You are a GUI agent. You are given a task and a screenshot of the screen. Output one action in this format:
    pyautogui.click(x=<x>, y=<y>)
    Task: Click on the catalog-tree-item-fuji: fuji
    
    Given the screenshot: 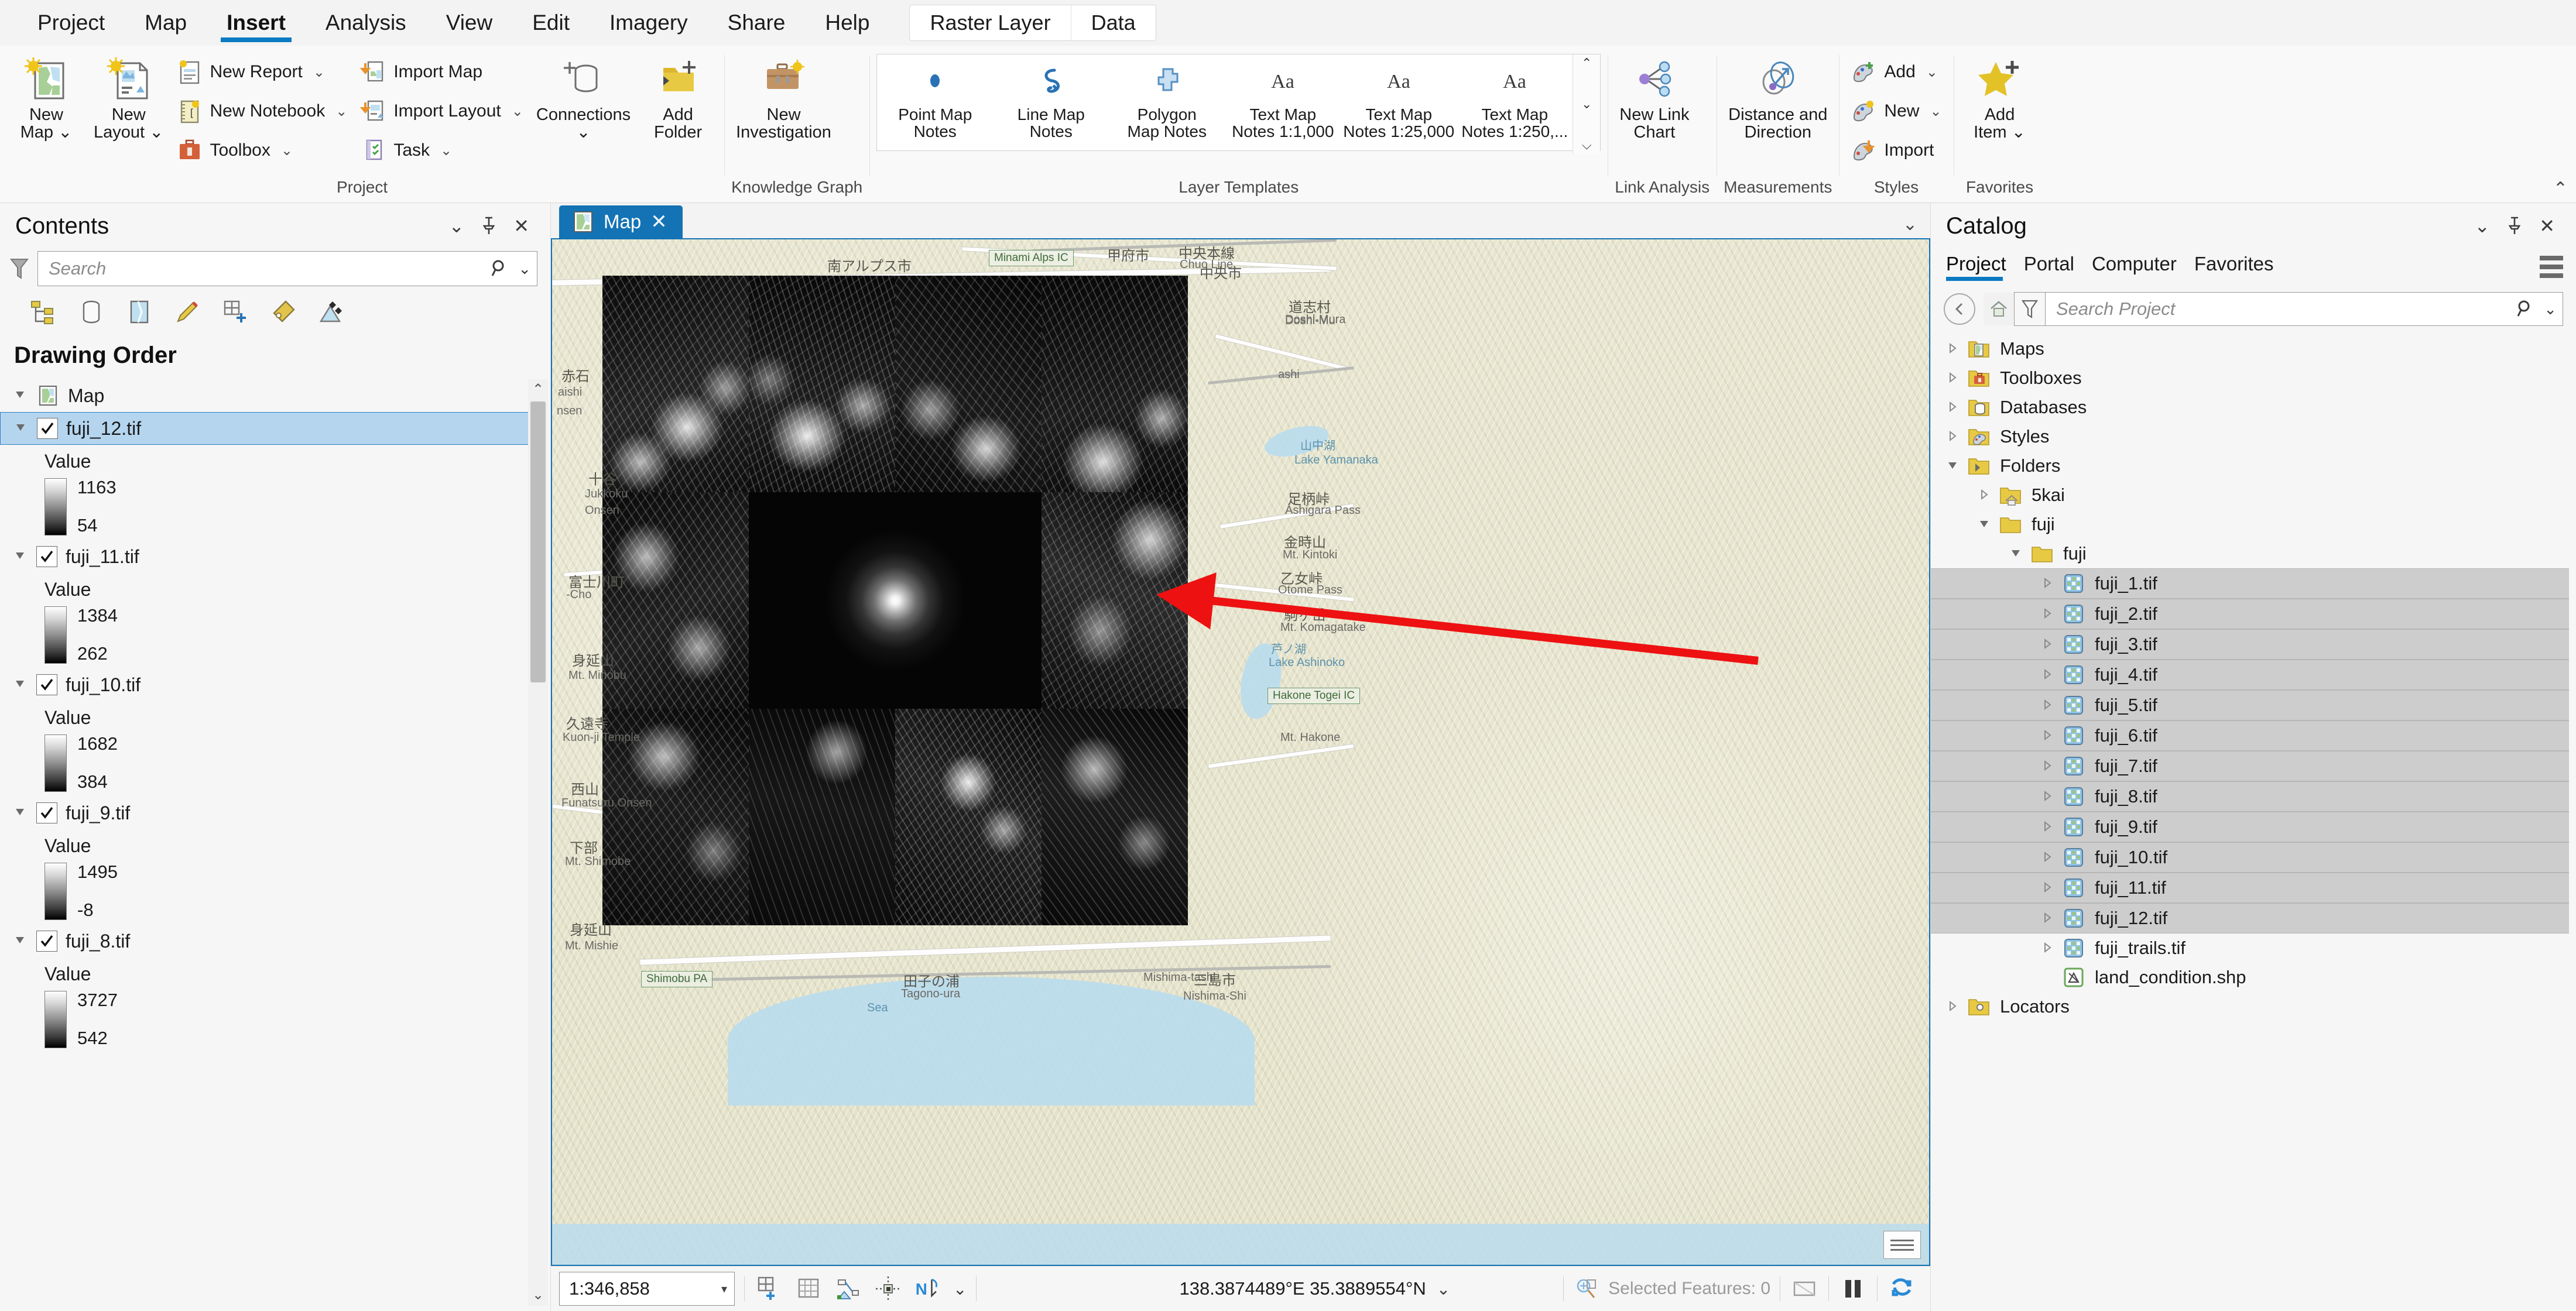 What is the action you would take?
    pyautogui.click(x=2253, y=553)
    